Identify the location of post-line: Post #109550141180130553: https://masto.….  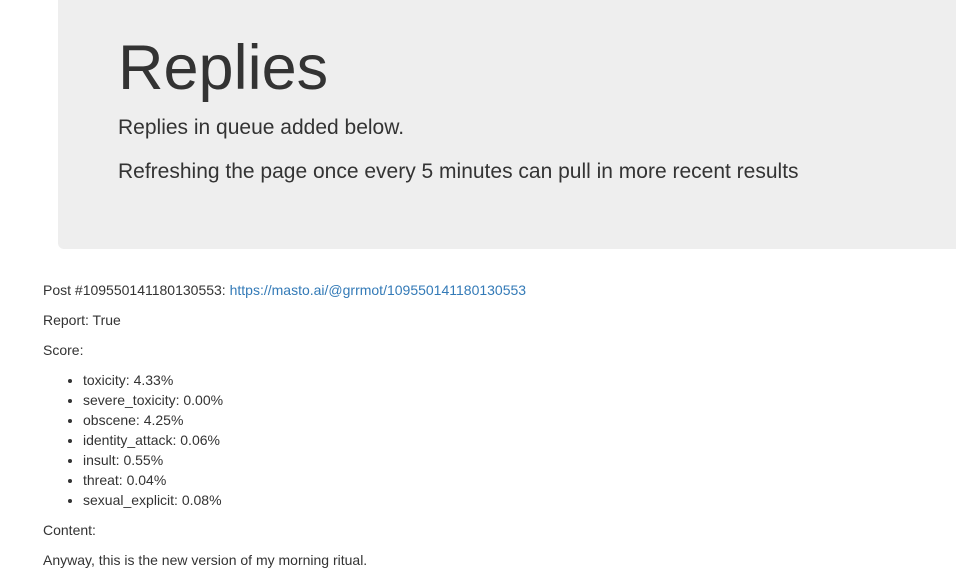
(483, 290).